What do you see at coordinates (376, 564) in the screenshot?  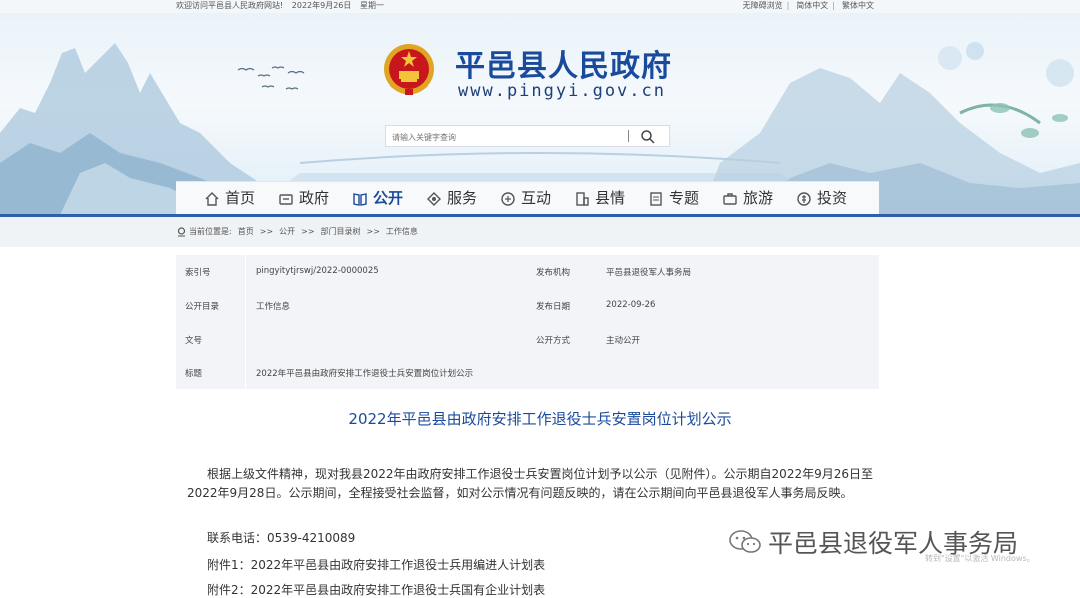 I see `attachment-1-link: 附件1：2022年平邑县由政府安排工作退役士兵用编进人计划表` at bounding box center [376, 564].